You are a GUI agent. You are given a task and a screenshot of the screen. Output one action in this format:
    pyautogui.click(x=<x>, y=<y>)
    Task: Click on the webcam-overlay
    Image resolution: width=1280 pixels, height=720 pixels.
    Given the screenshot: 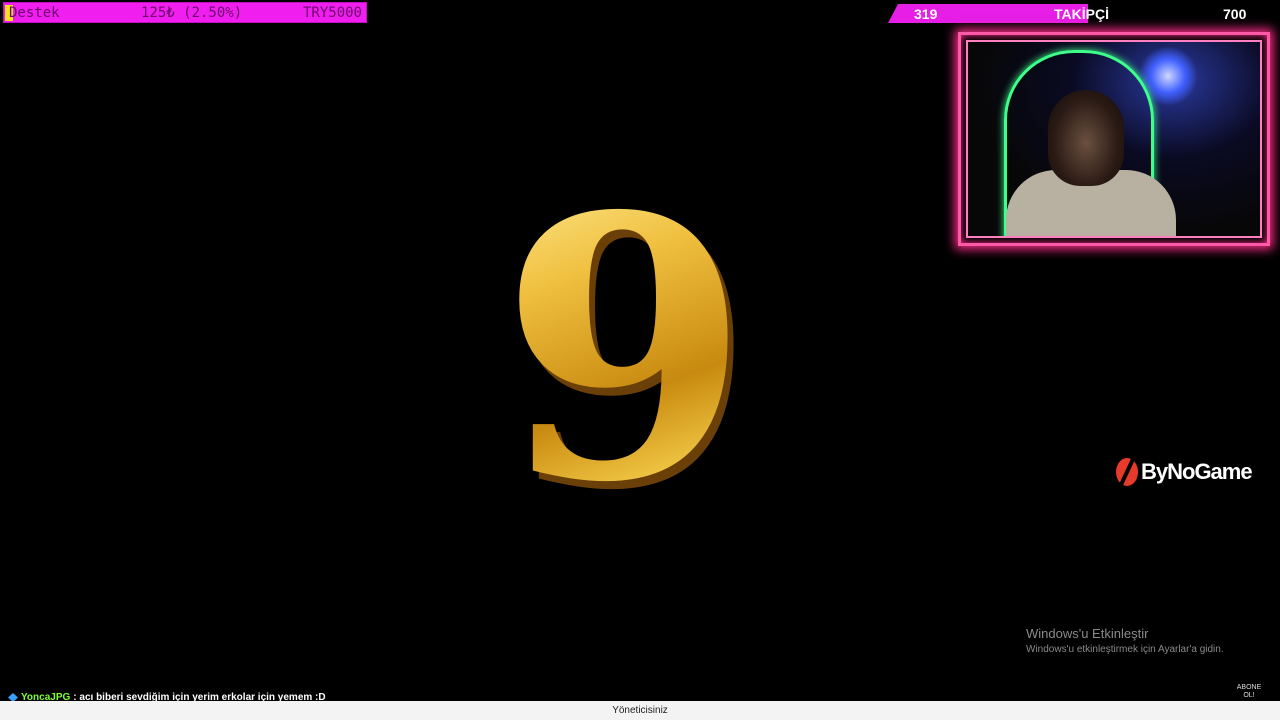 What is the action you would take?
    pyautogui.click(x=1114, y=139)
    